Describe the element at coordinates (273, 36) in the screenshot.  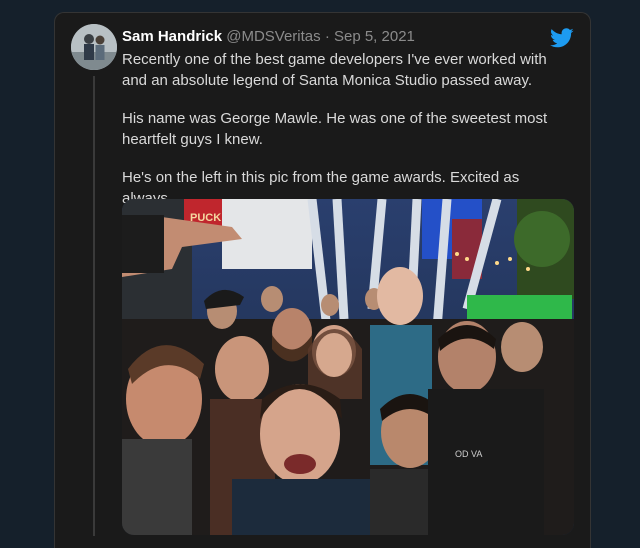
I see `author-handle: @MDSVeritas` at that location.